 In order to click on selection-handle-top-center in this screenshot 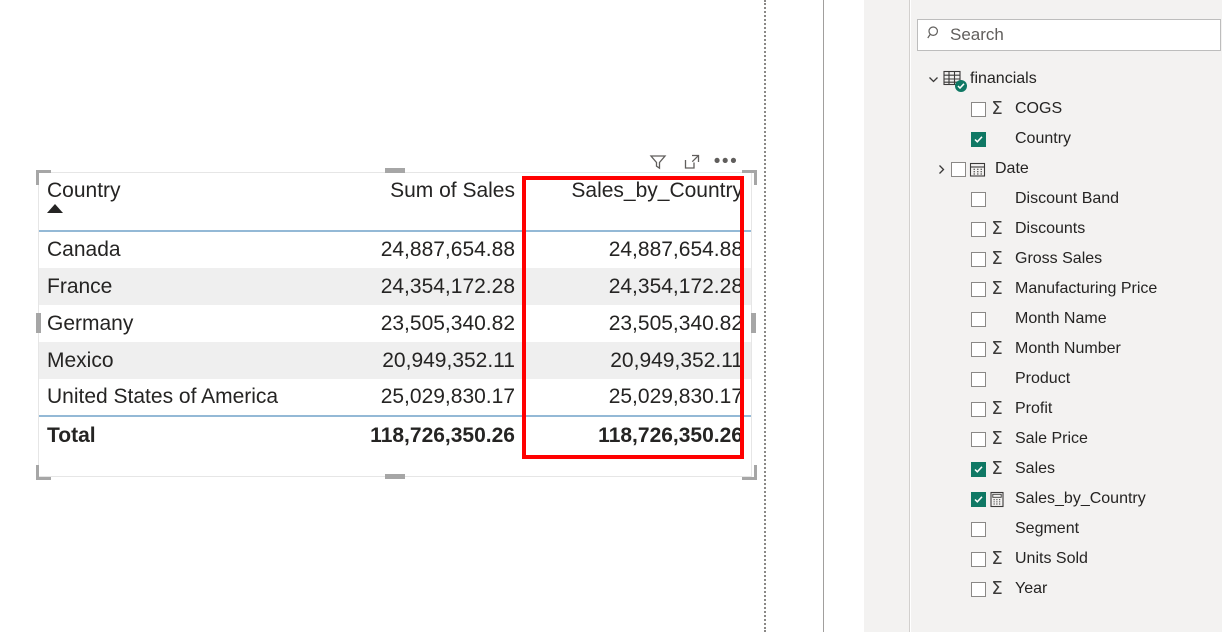, I will do `click(395, 170)`.